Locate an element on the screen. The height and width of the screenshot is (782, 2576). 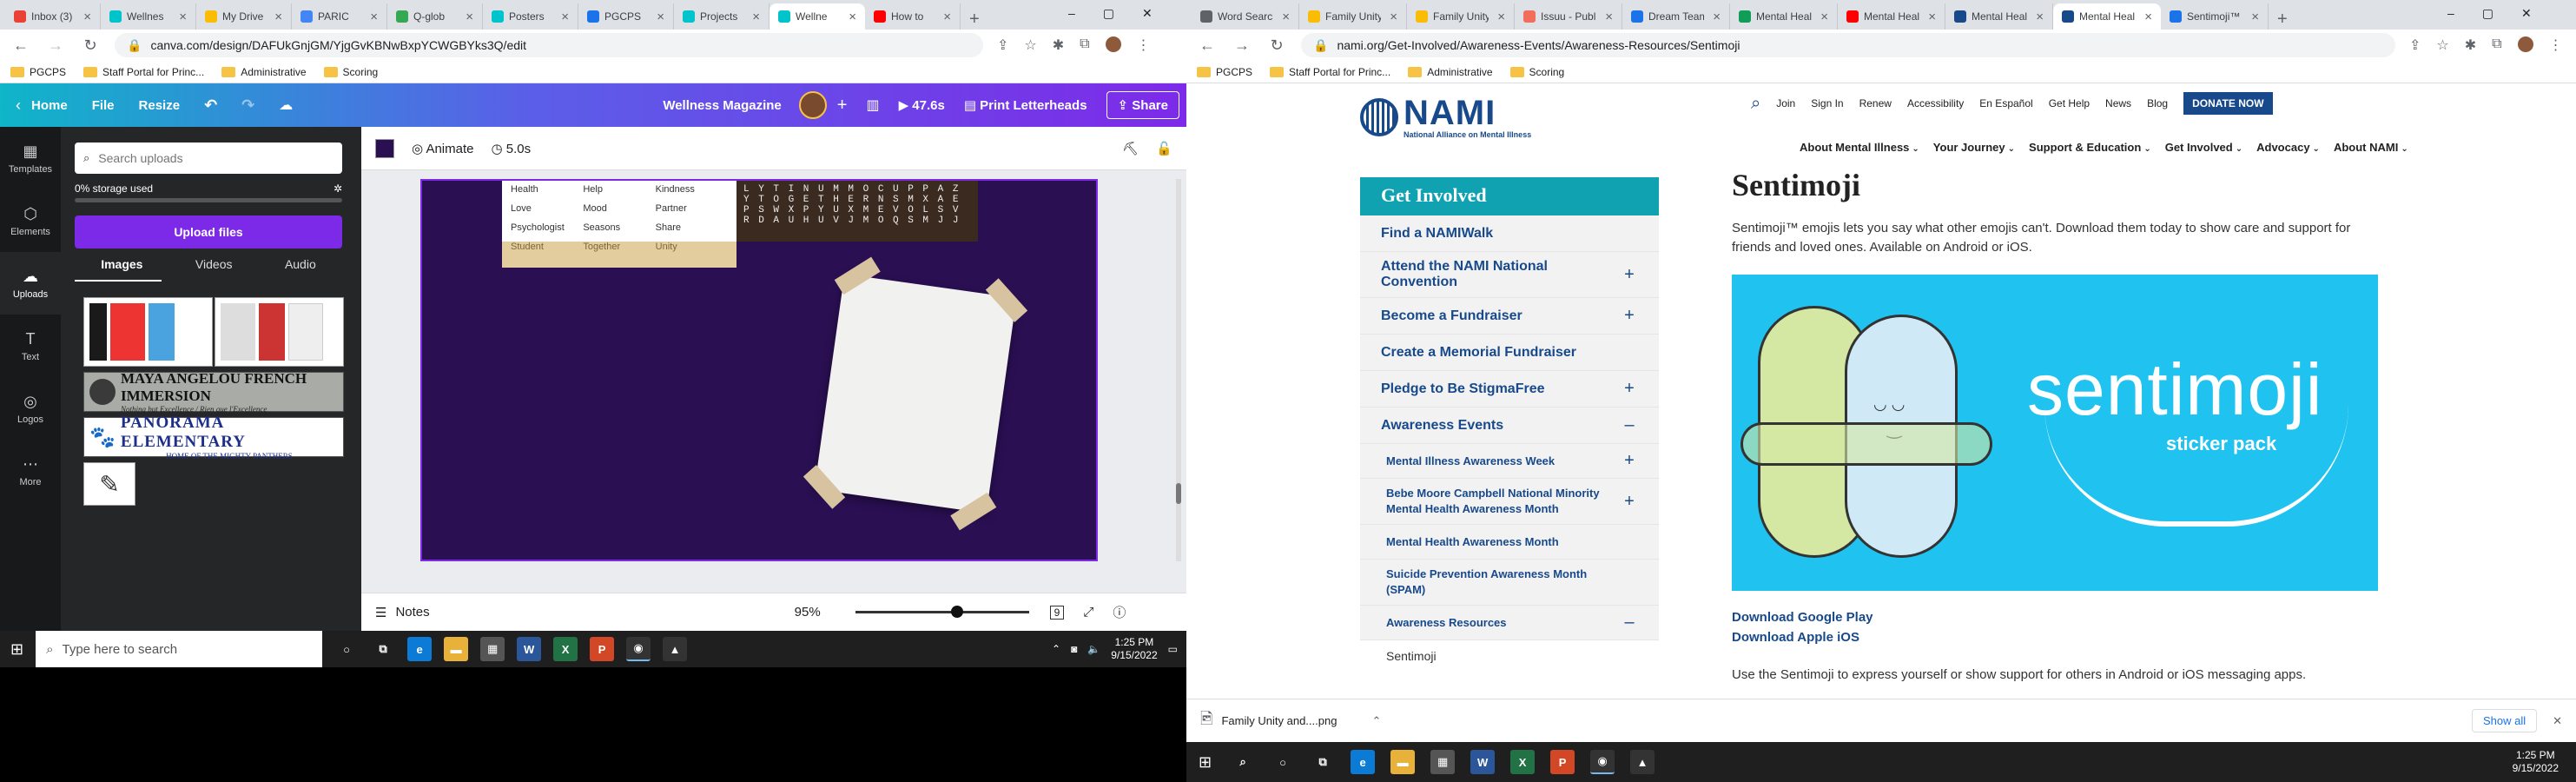
redo-icon: ↷ is located at coordinates (247, 105).